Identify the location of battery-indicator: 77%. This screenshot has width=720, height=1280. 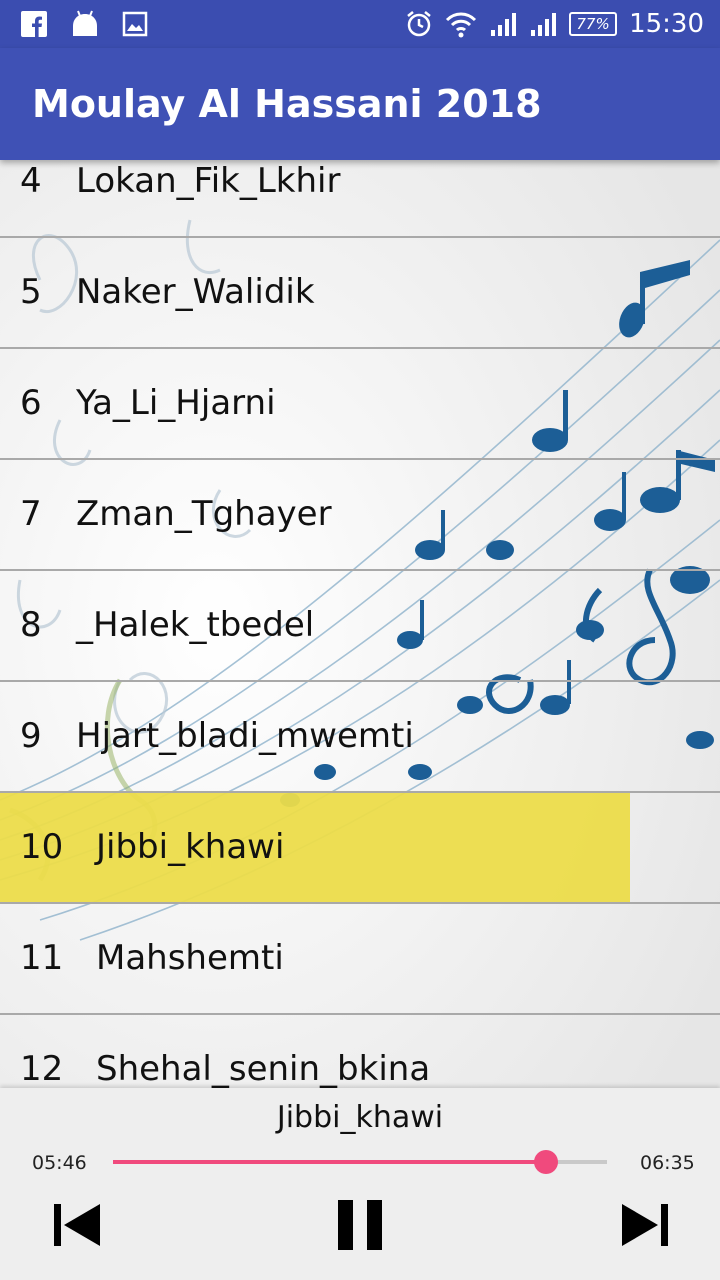
(593, 24).